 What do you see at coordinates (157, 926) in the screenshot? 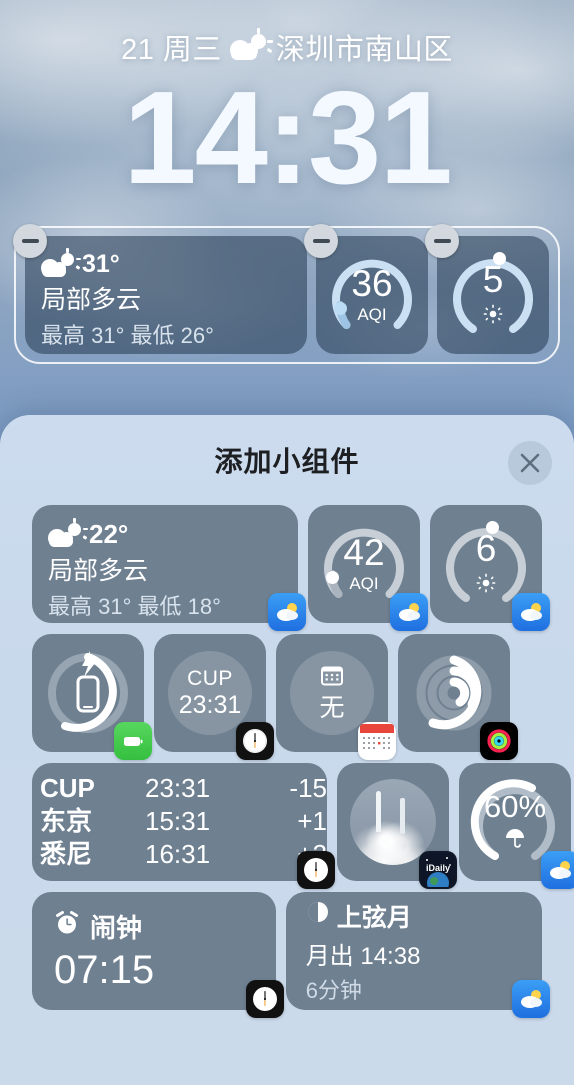
I see `alarm-title-row: 闹钟` at bounding box center [157, 926].